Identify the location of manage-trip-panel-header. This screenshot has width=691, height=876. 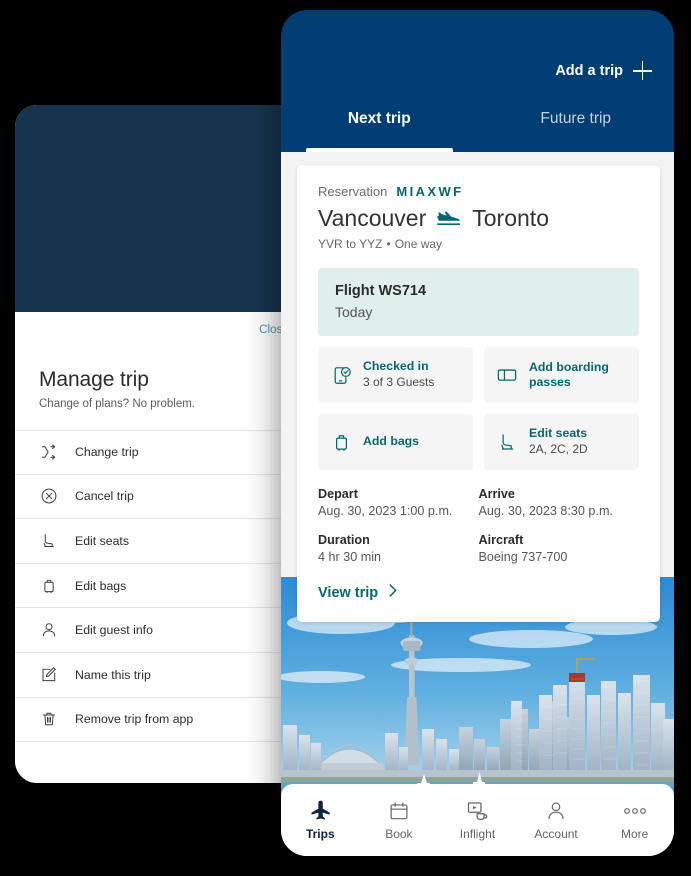
(160, 208).